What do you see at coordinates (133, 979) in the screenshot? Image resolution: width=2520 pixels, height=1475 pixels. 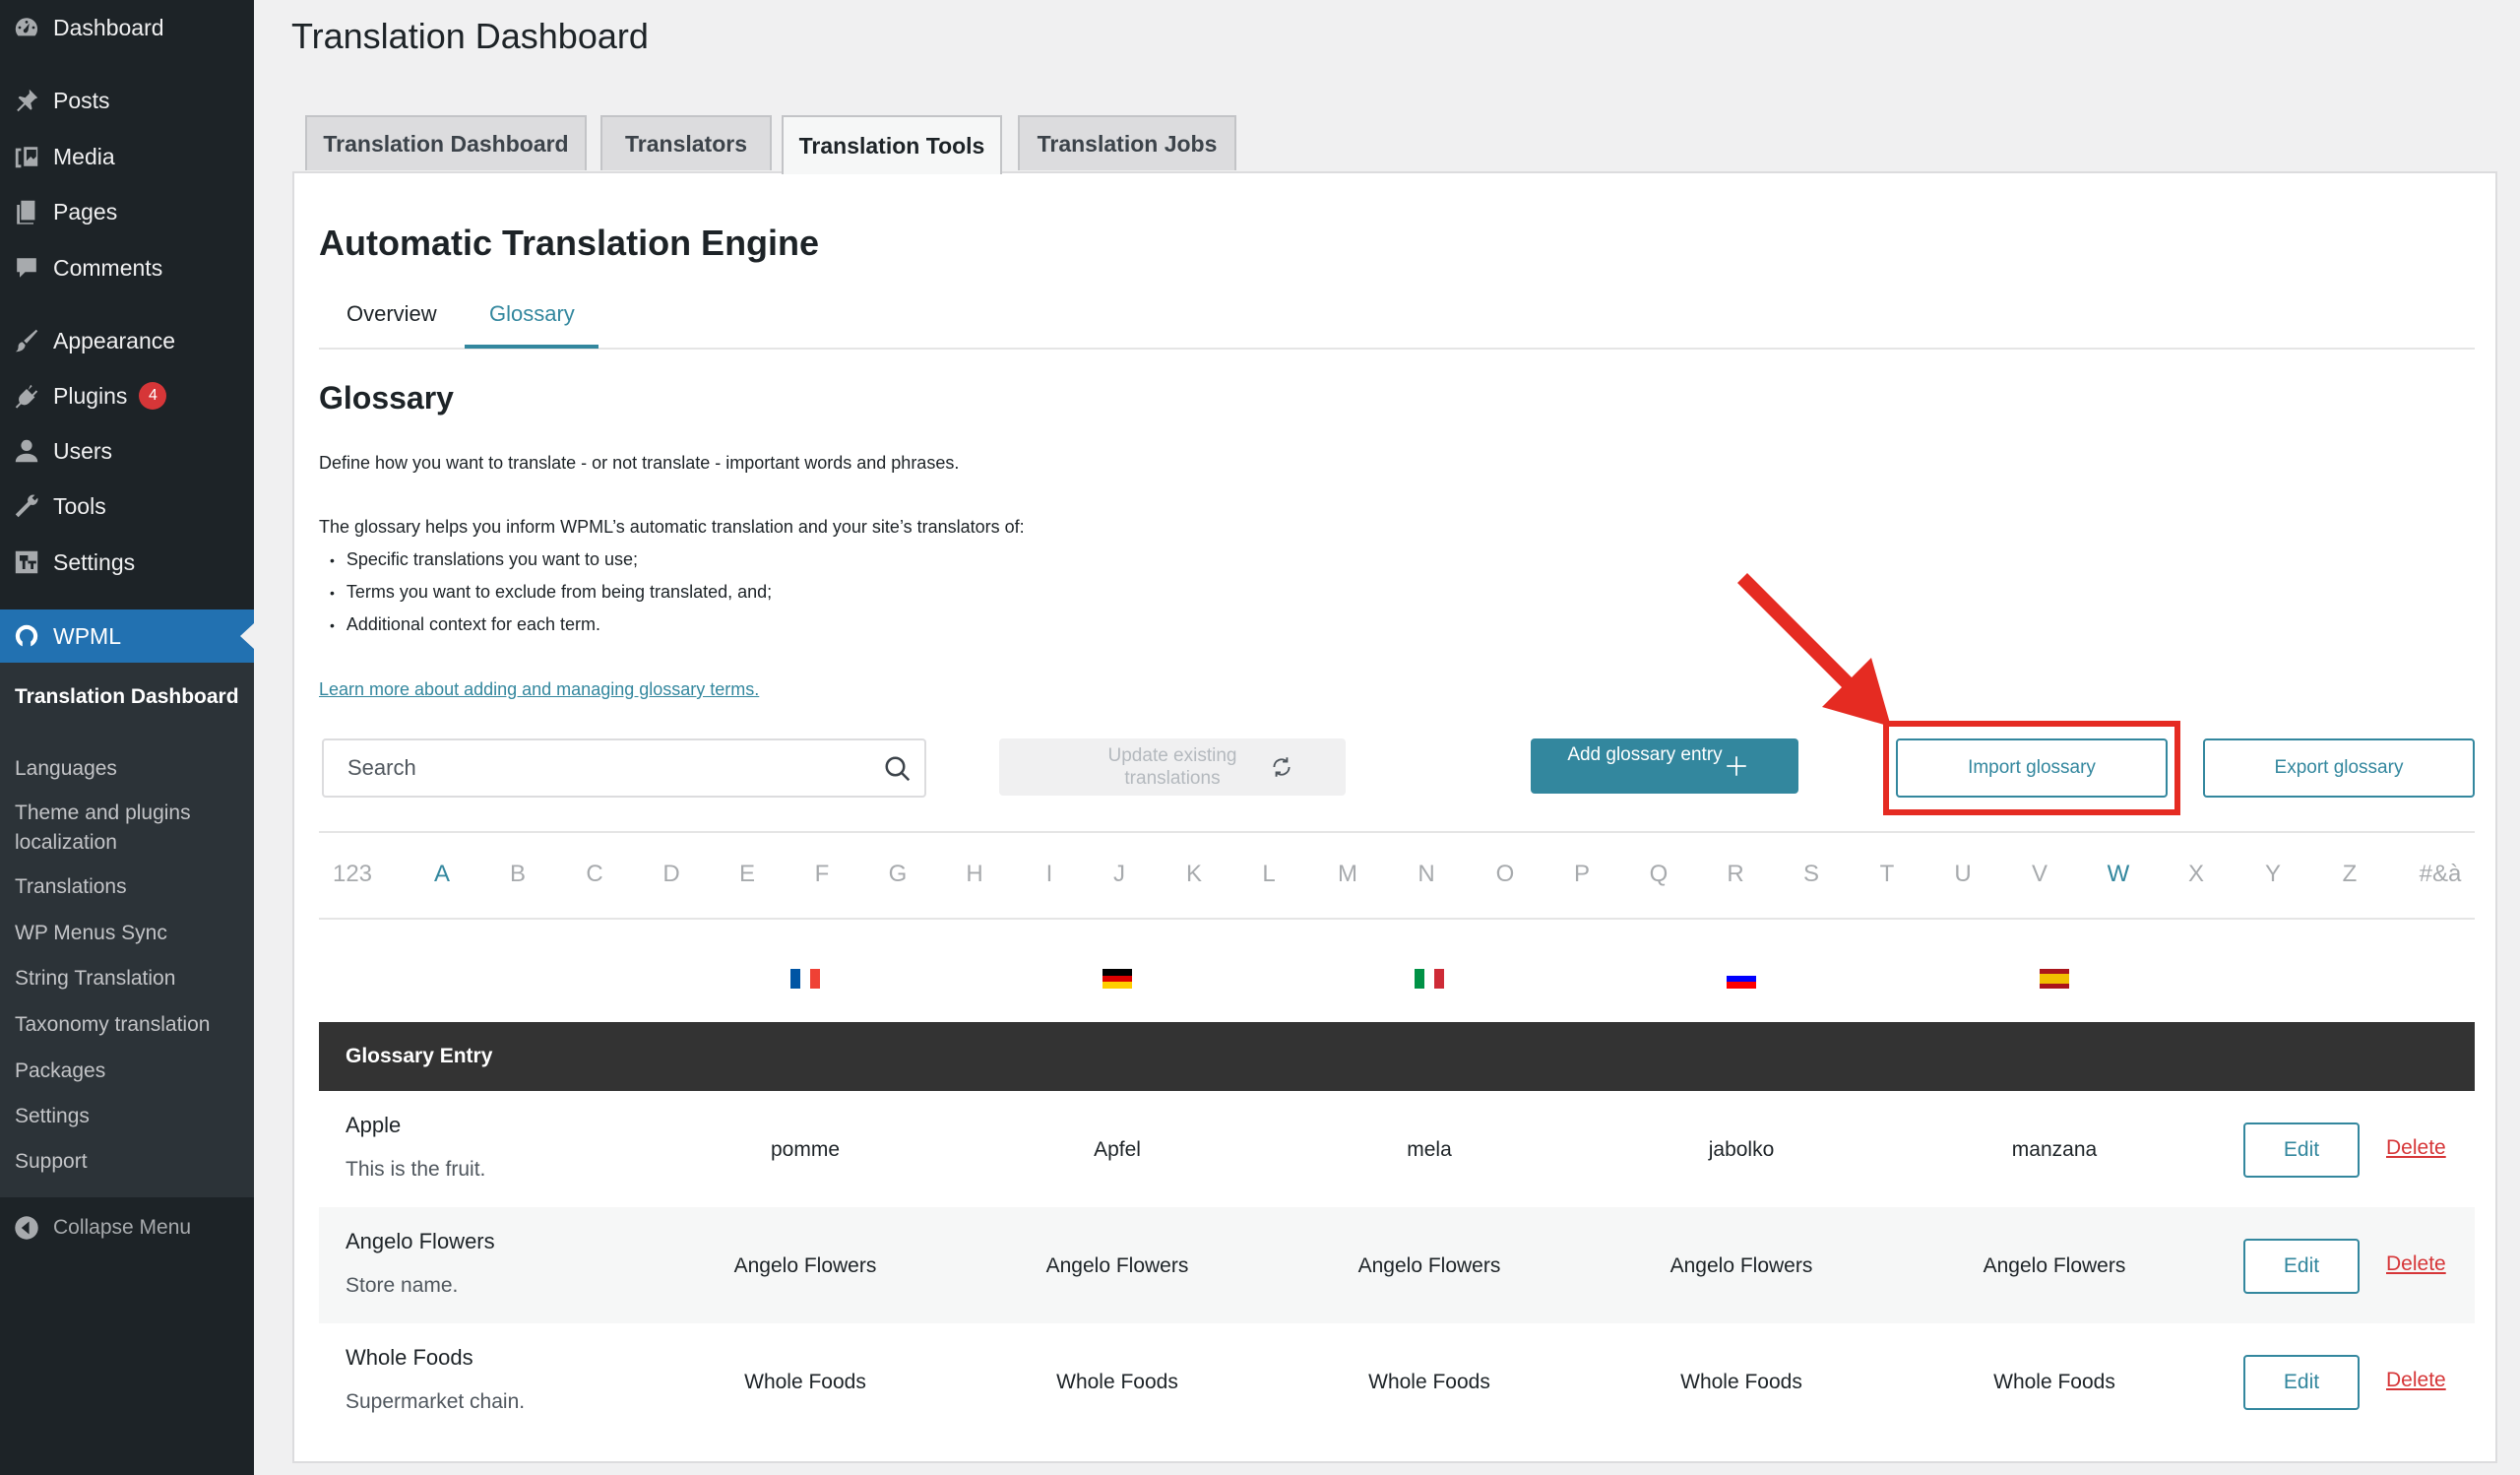 I see `submenu-string-translation: String Translation` at bounding box center [133, 979].